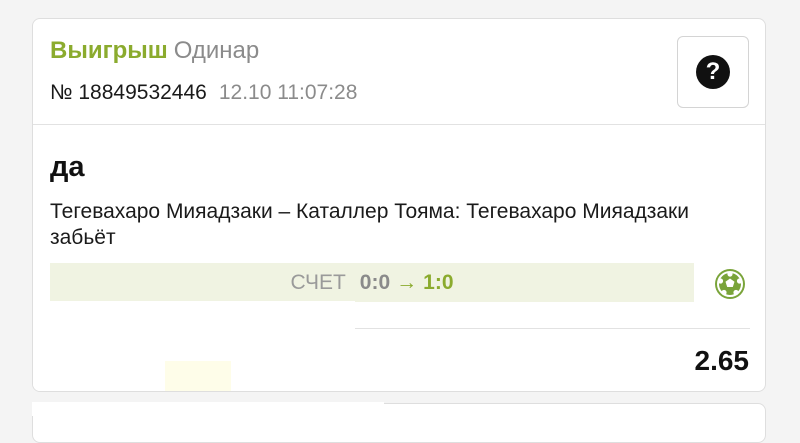 The height and width of the screenshot is (443, 800). Describe the element at coordinates (198, 376) in the screenshot. I see `redaction-mask-highlight` at that location.